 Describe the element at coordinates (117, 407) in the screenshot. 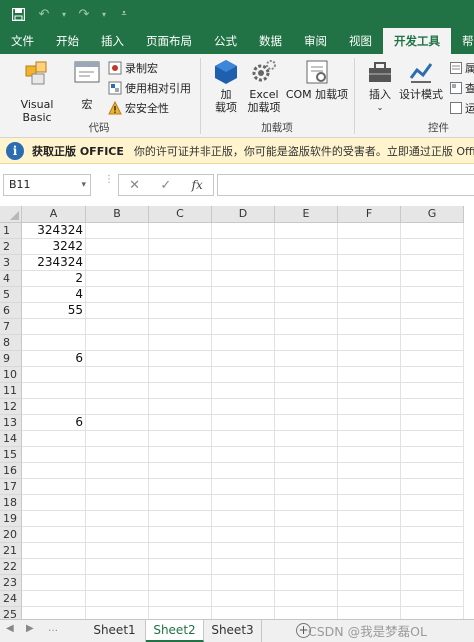

I see `cell-b12` at that location.